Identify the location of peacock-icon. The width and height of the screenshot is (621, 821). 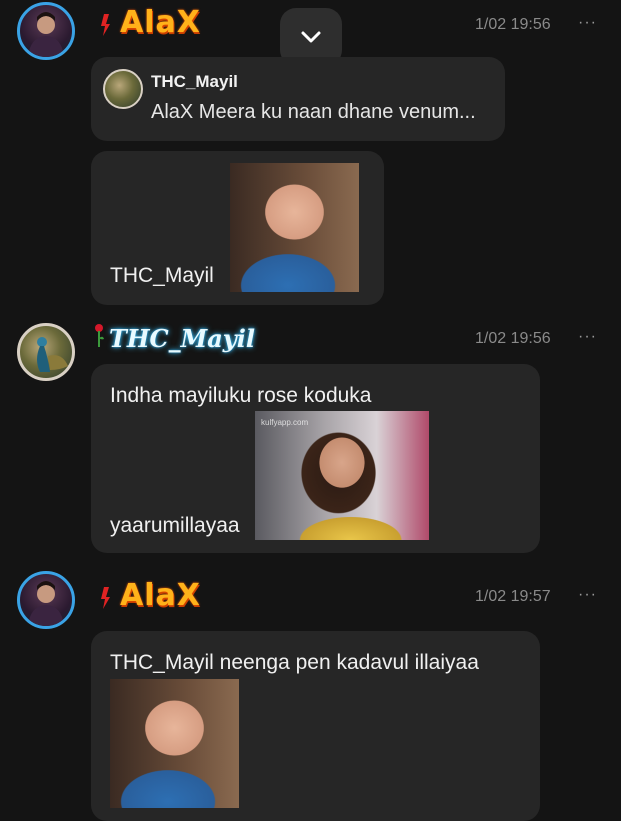
(52, 354).